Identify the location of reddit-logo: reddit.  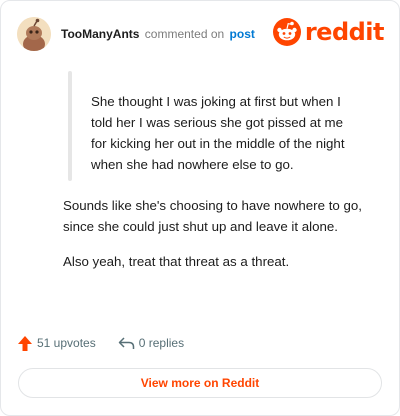
(328, 32).